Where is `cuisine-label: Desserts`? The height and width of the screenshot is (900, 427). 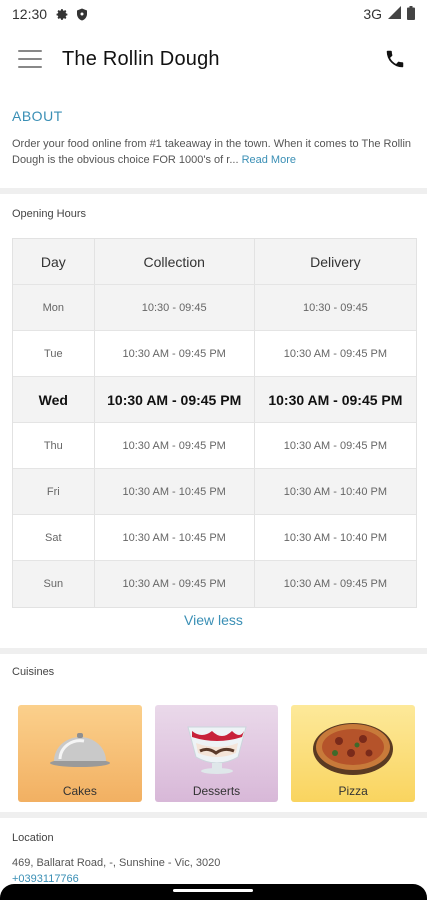 cuisine-label: Desserts is located at coordinates (216, 791).